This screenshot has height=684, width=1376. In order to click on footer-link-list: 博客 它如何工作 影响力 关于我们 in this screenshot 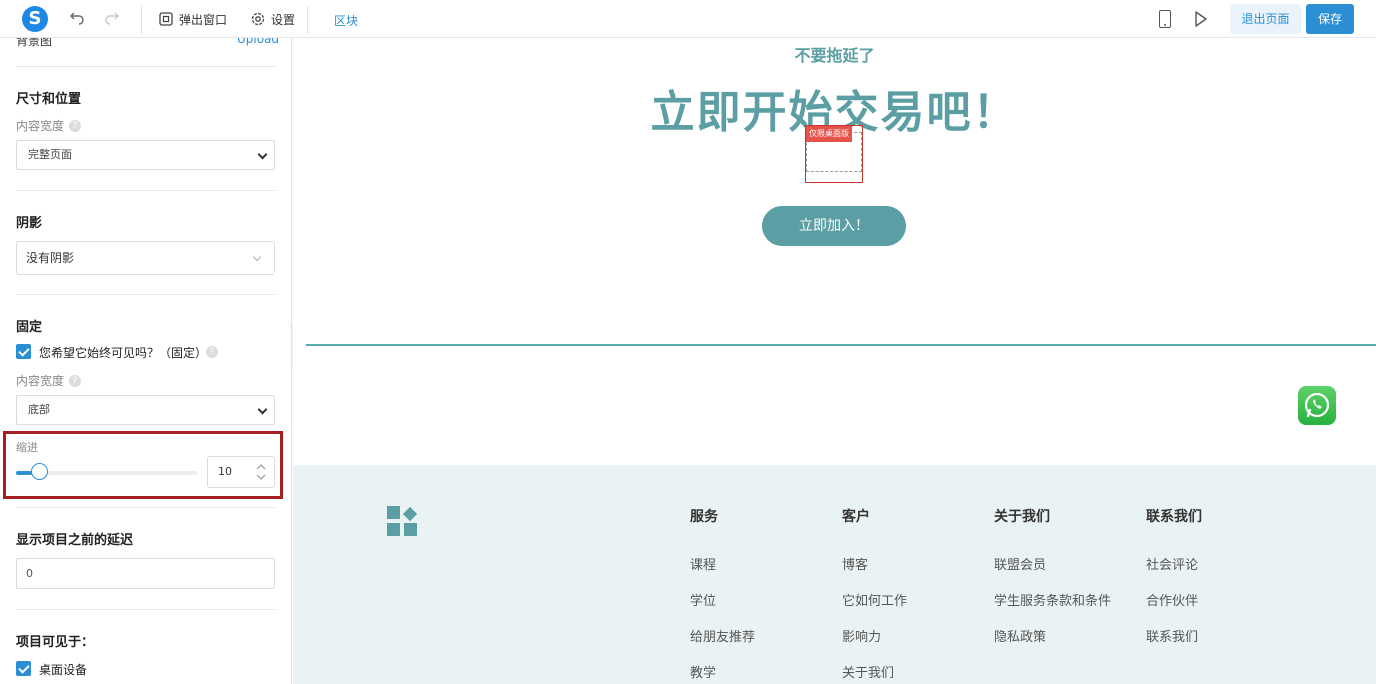, I will do `click(874, 616)`.